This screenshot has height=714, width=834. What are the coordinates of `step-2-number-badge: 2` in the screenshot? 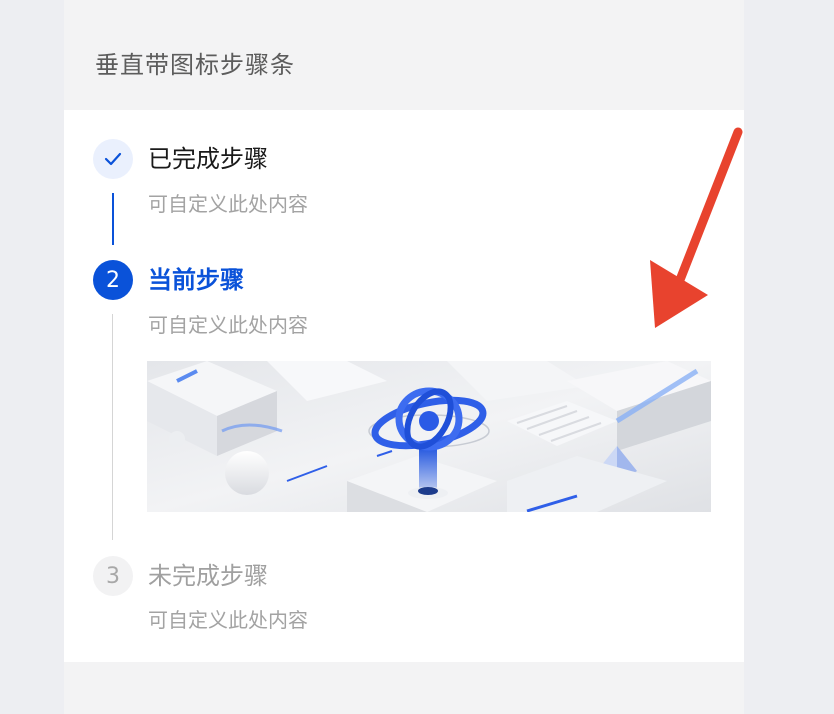 It's located at (113, 280).